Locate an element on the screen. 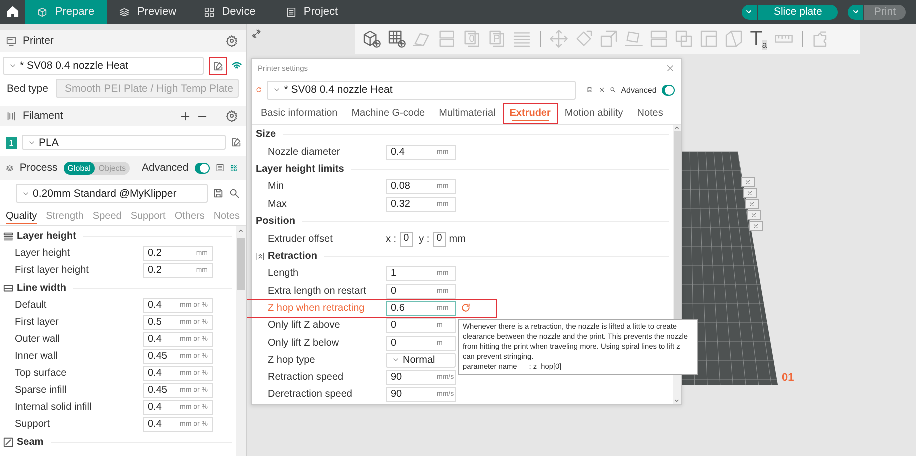 The width and height of the screenshot is (916, 456). action-button: Slice plate is located at coordinates (798, 12).